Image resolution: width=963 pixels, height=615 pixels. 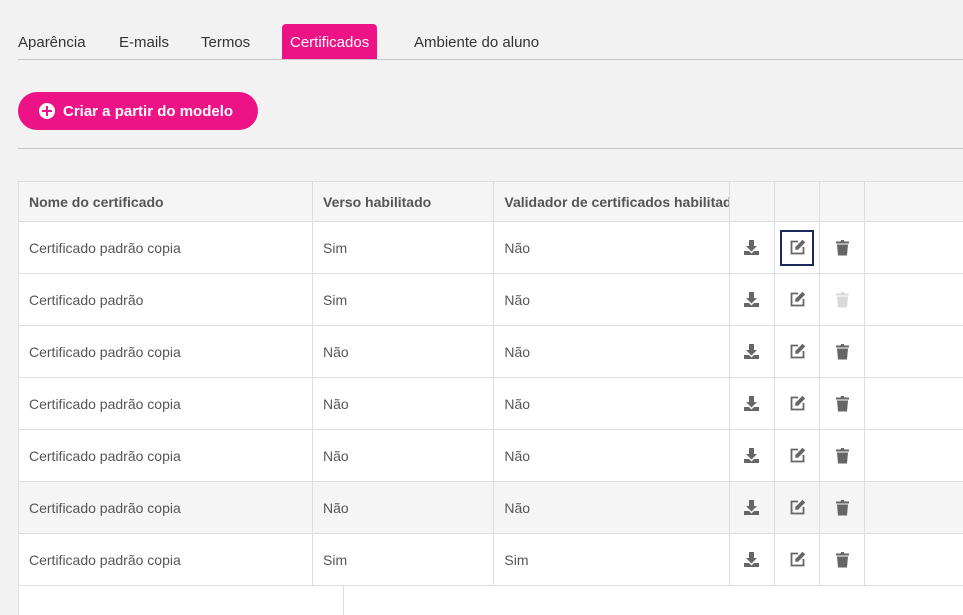 What do you see at coordinates (491, 600) in the screenshot?
I see `table-footer-space` at bounding box center [491, 600].